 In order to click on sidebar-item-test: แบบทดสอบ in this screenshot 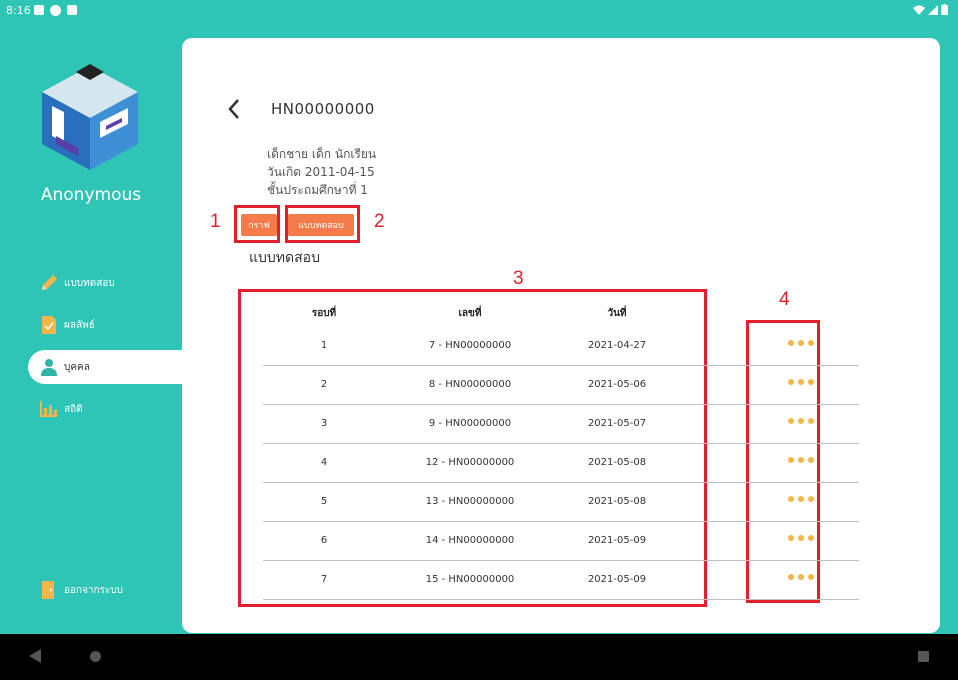, I will do `click(105, 283)`.